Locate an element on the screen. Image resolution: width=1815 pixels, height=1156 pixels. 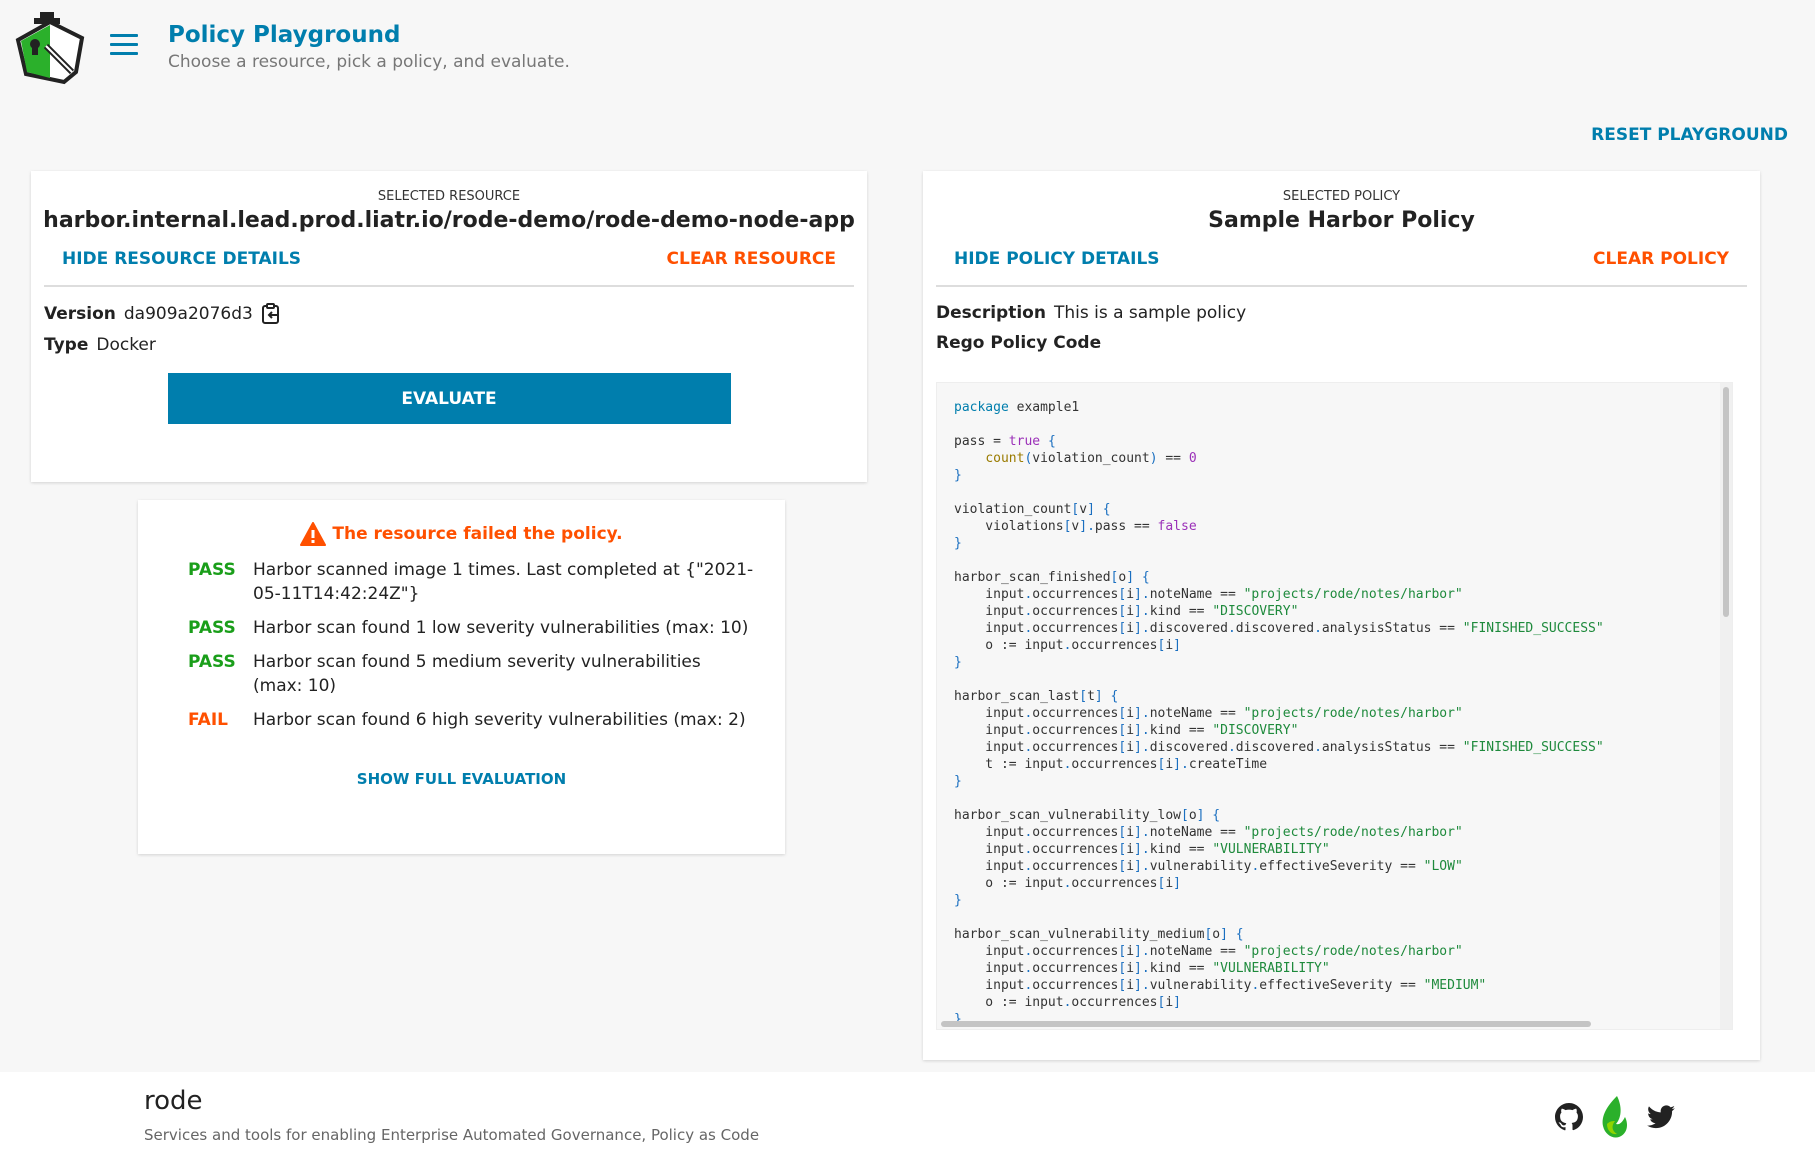
policy-name: Sample Harbor Policy is located at coordinates (1341, 220).